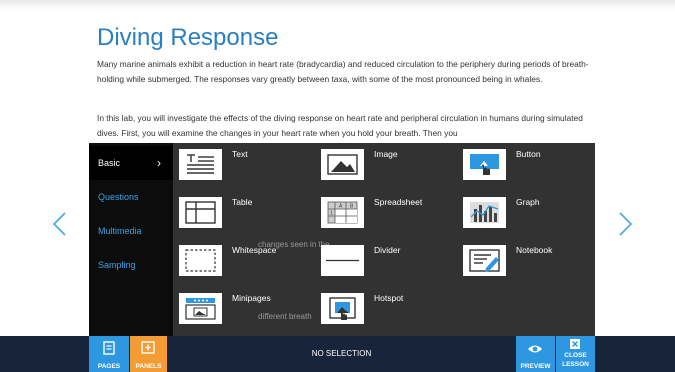 This screenshot has width=675, height=372. What do you see at coordinates (240, 154) in the screenshot?
I see `tile-label: Text` at bounding box center [240, 154].